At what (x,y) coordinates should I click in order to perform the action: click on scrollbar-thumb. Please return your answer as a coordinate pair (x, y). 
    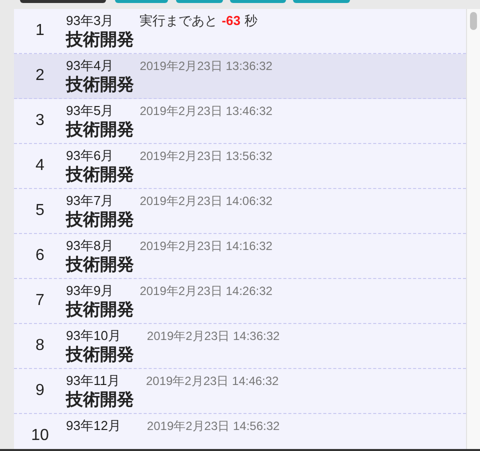
    Looking at the image, I should click on (473, 21).